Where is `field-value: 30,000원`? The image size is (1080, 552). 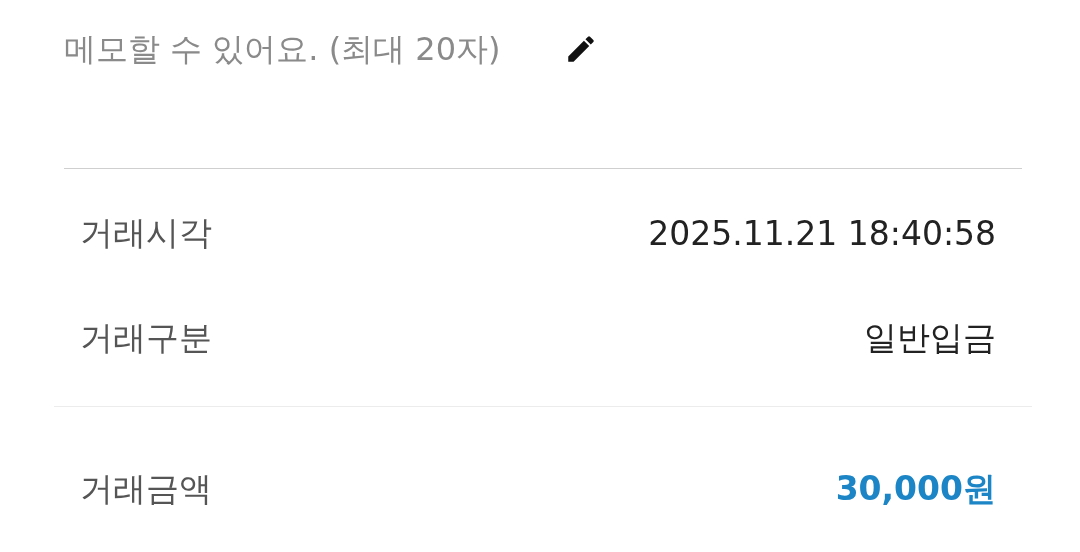
field-value: 30,000원 is located at coordinates (915, 488).